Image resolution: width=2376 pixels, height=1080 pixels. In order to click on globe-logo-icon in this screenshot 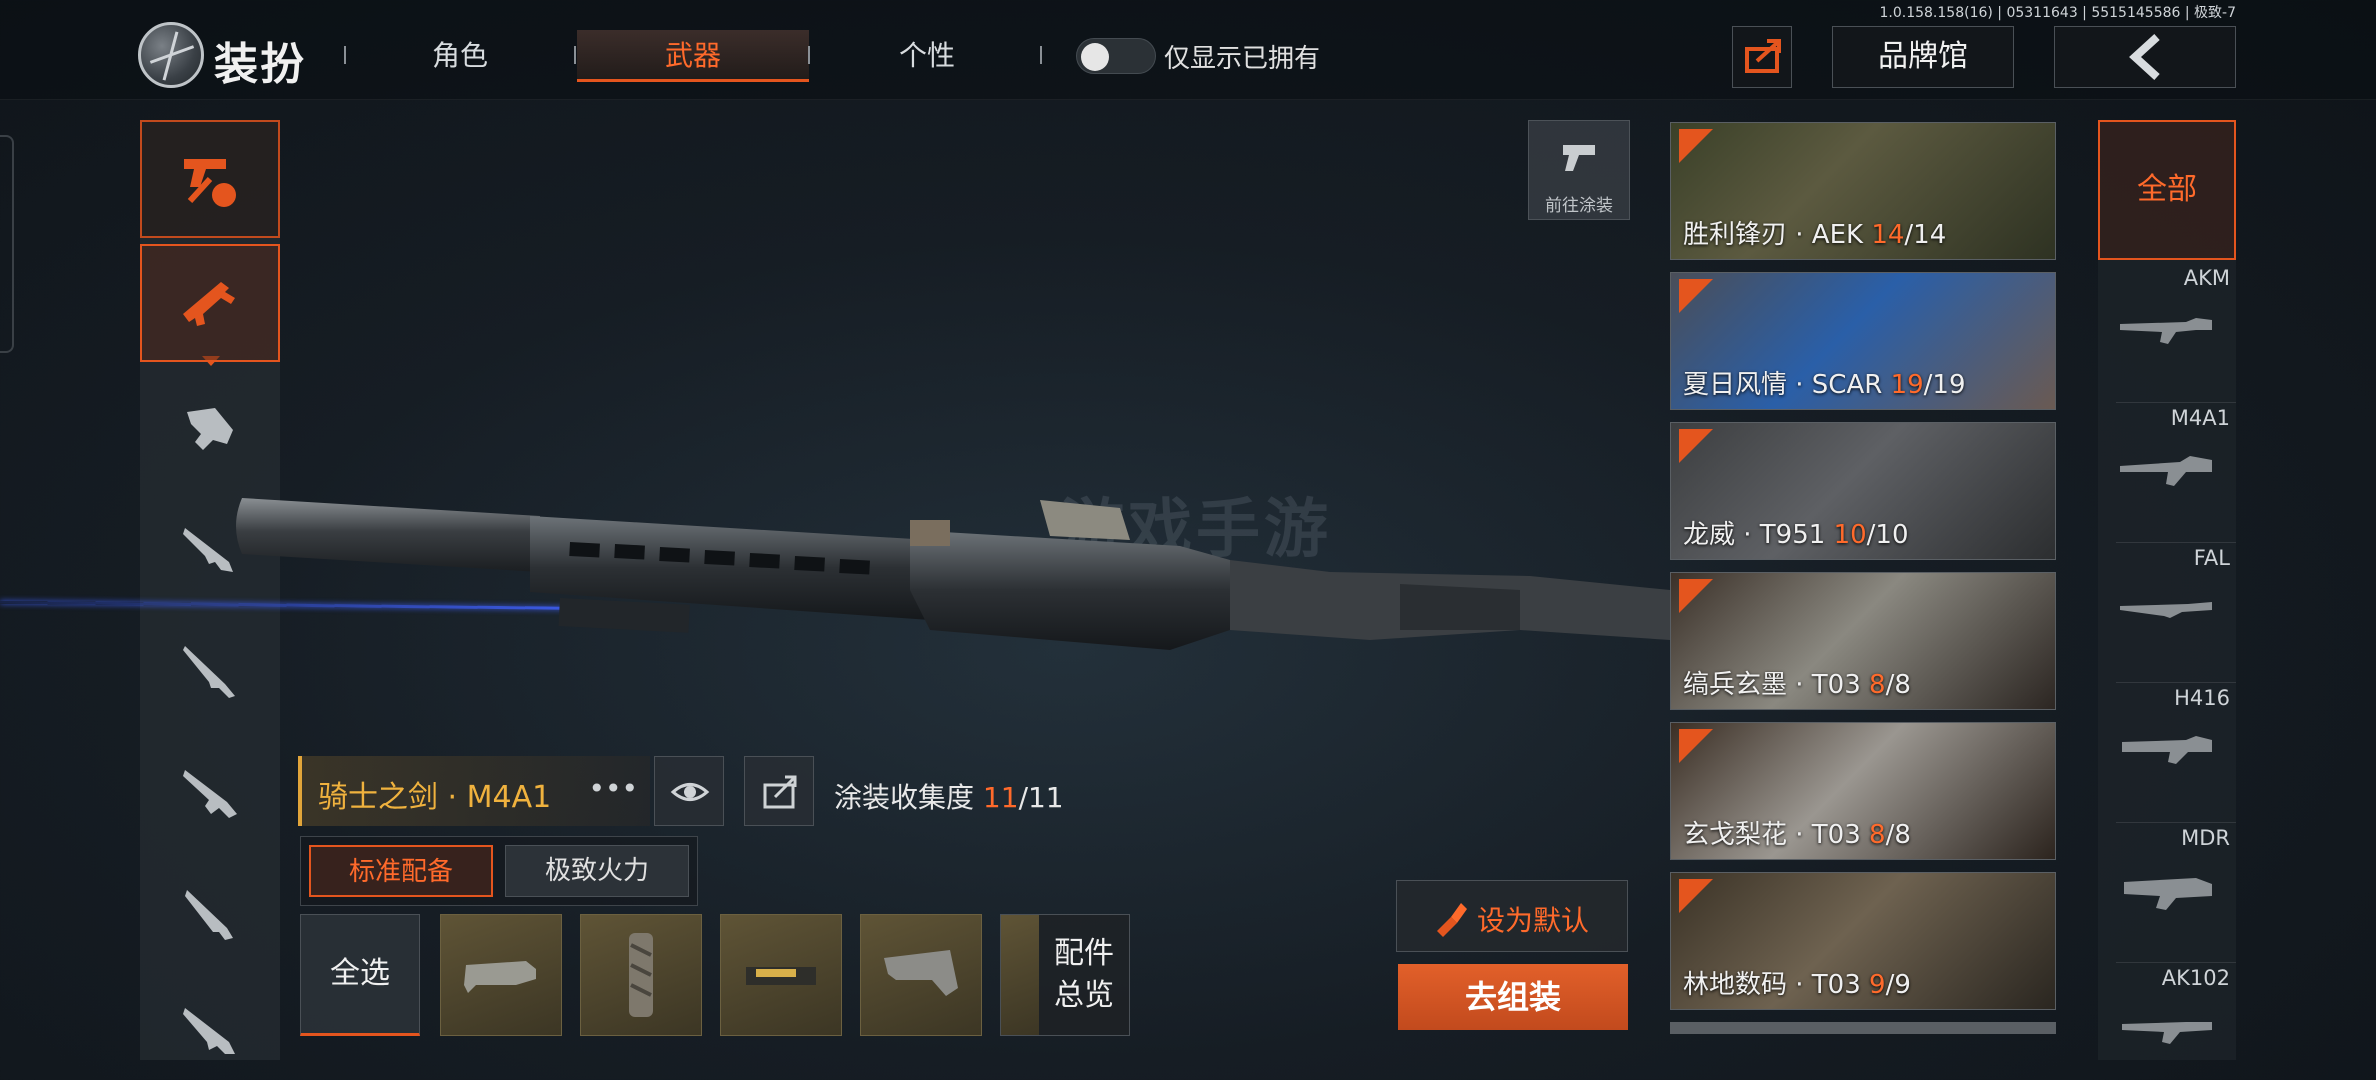, I will do `click(171, 55)`.